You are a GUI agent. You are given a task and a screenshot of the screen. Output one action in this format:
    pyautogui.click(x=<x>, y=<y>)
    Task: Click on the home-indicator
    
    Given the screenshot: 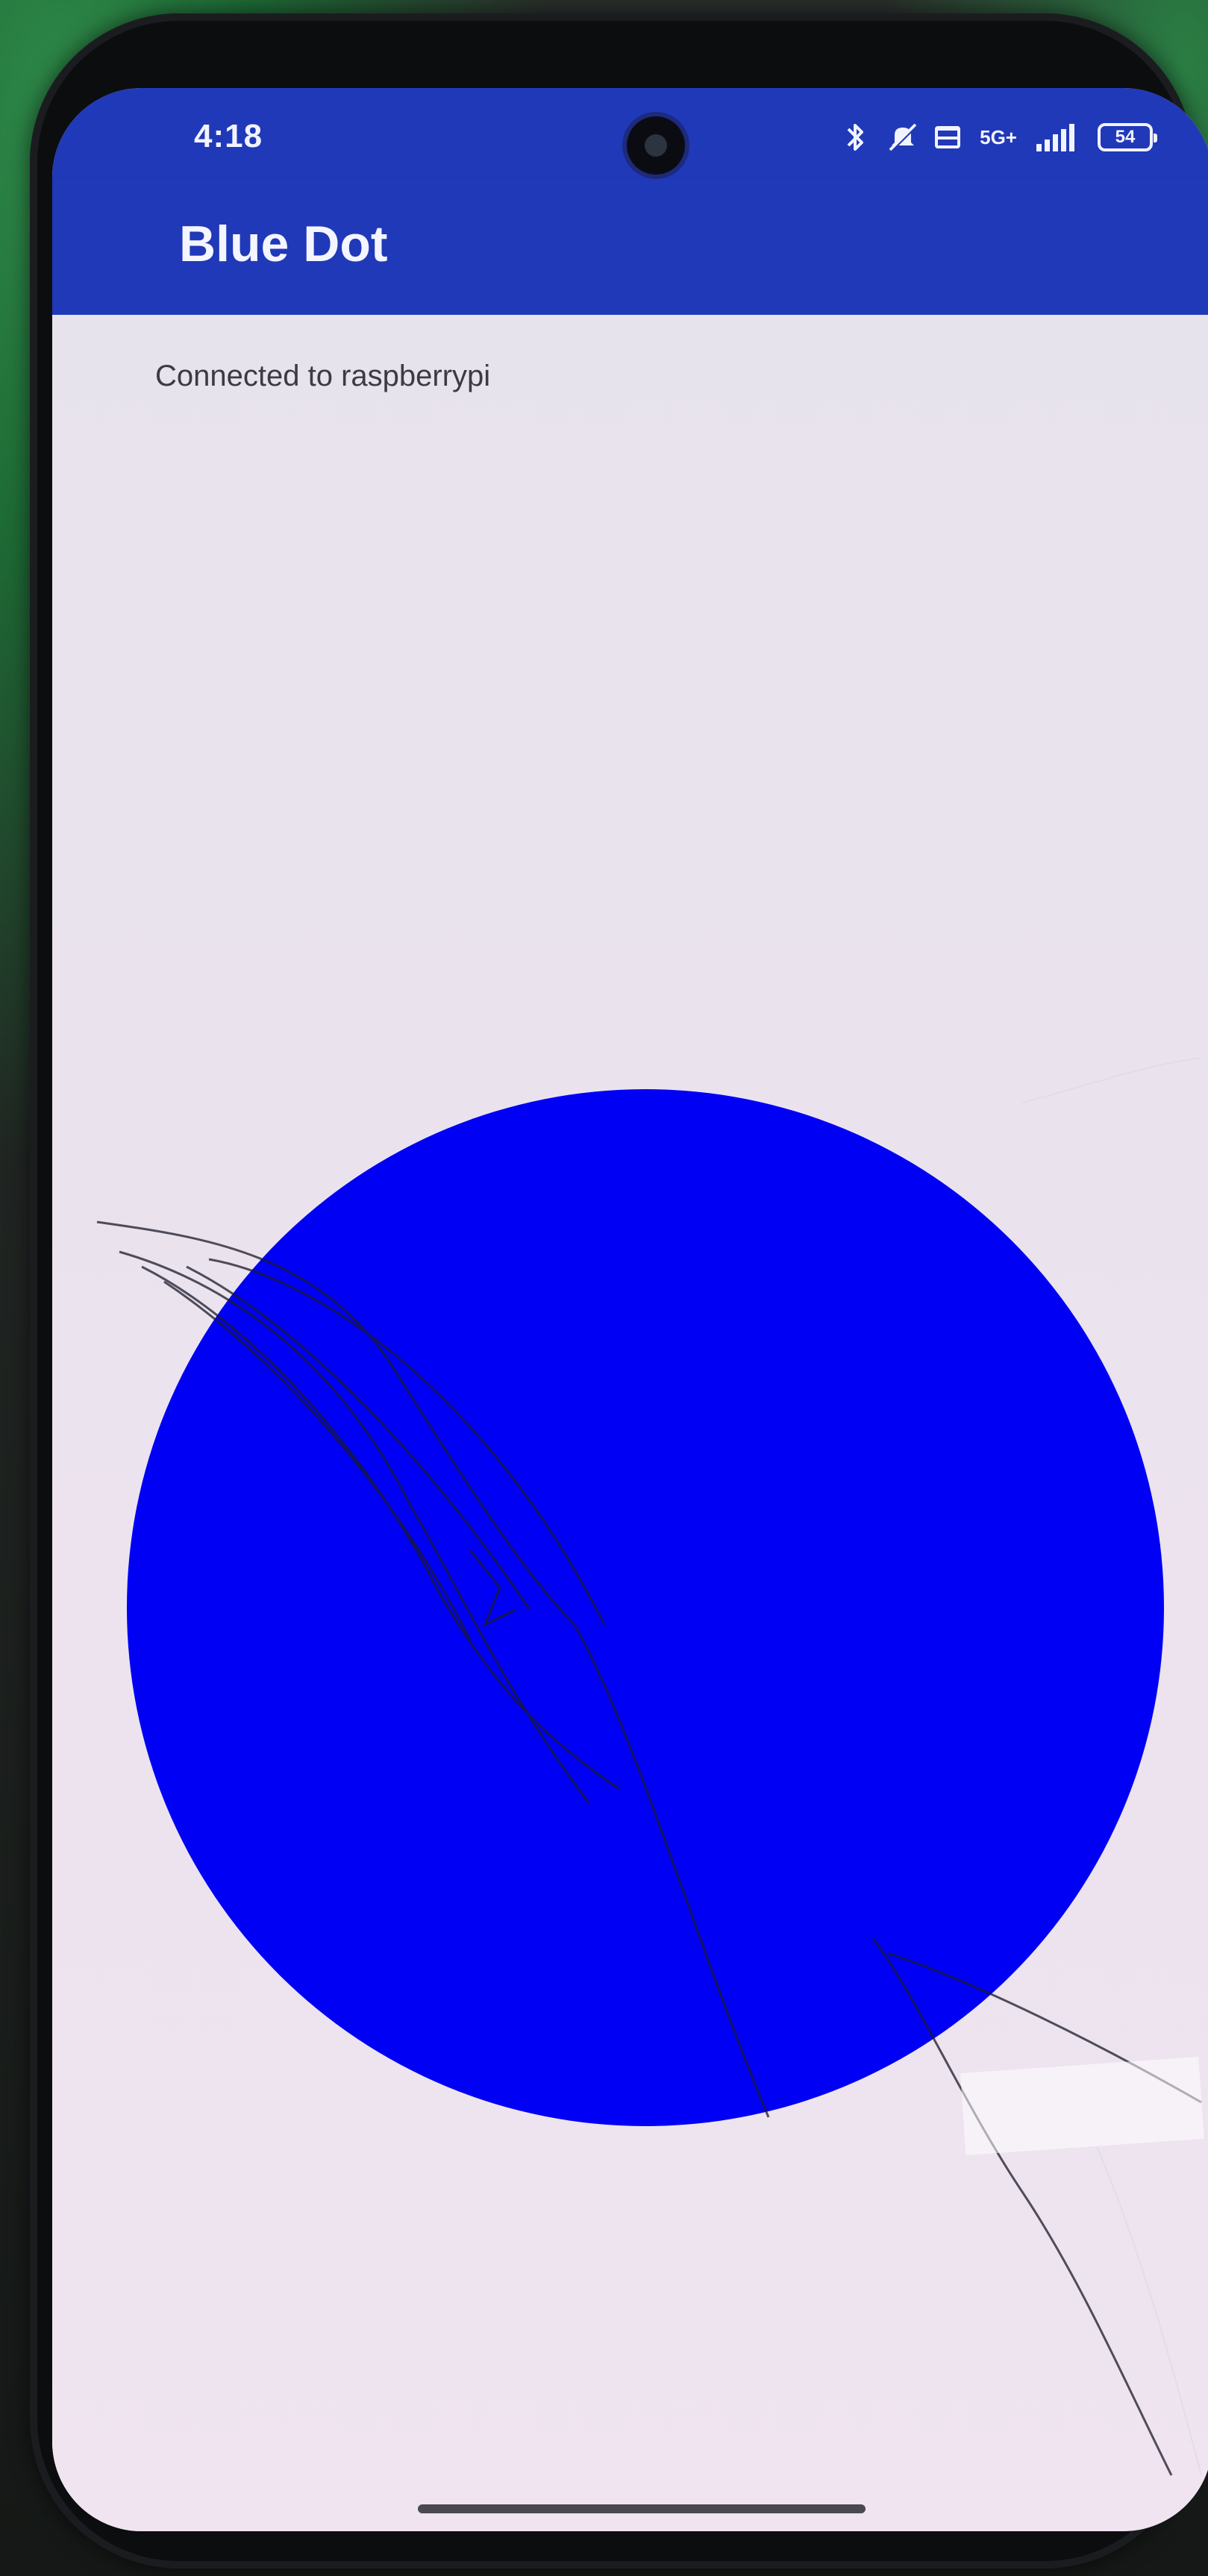 What is the action you would take?
    pyautogui.click(x=642, y=2508)
    